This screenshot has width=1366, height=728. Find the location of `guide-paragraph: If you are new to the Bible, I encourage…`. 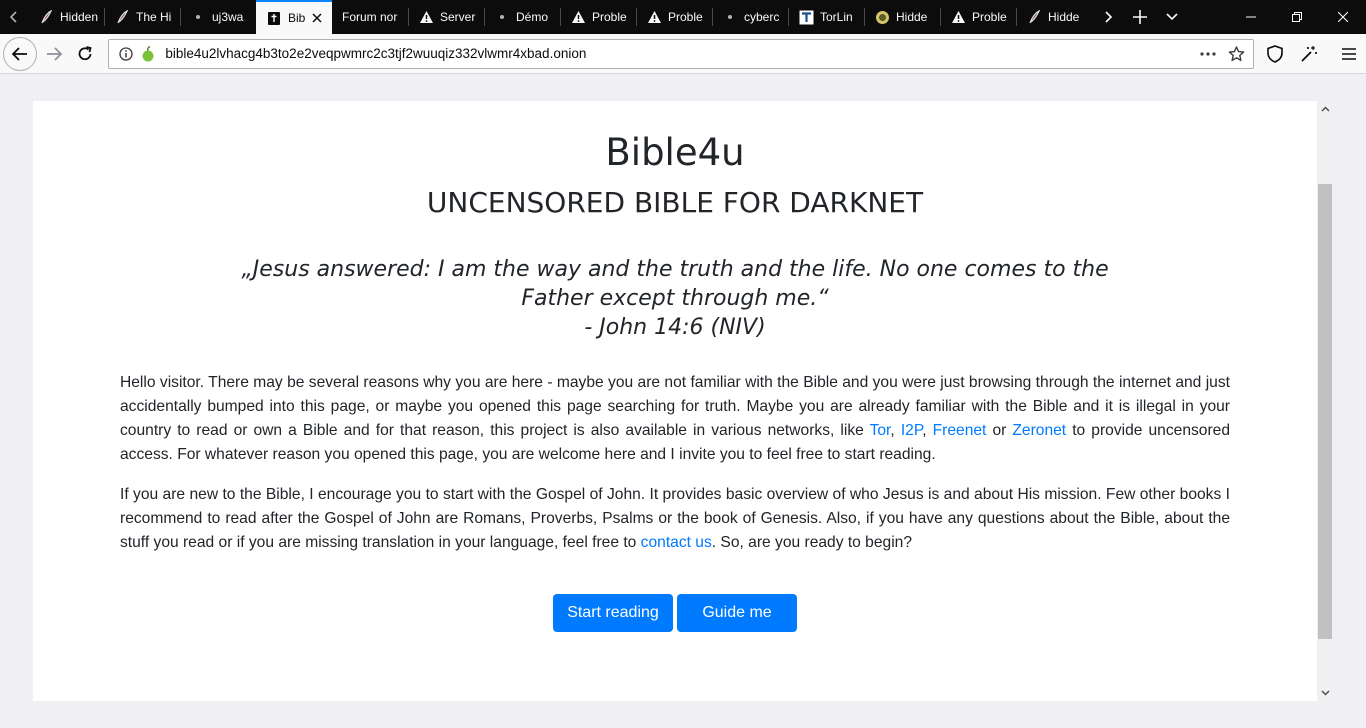

guide-paragraph: If you are new to the Bible, I encourage… is located at coordinates (675, 519).